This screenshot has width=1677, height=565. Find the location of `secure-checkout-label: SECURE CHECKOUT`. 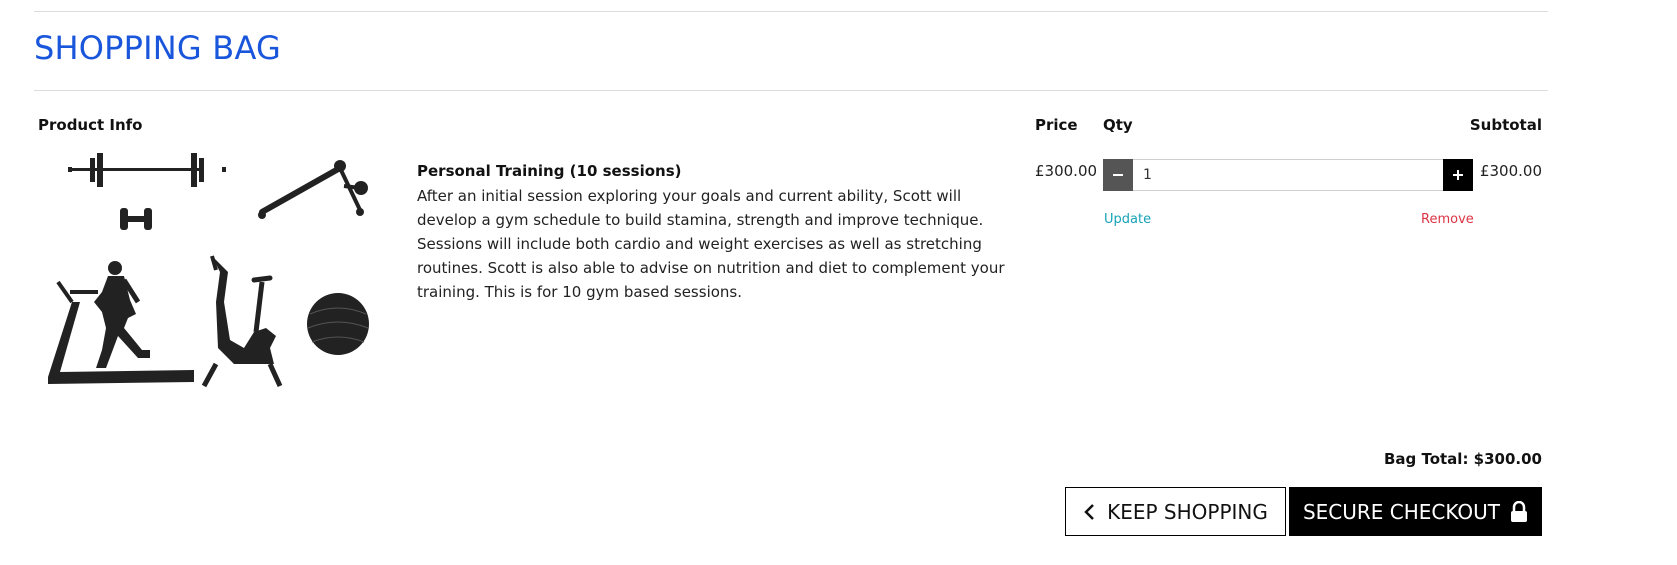

secure-checkout-label: SECURE CHECKOUT is located at coordinates (1401, 511).